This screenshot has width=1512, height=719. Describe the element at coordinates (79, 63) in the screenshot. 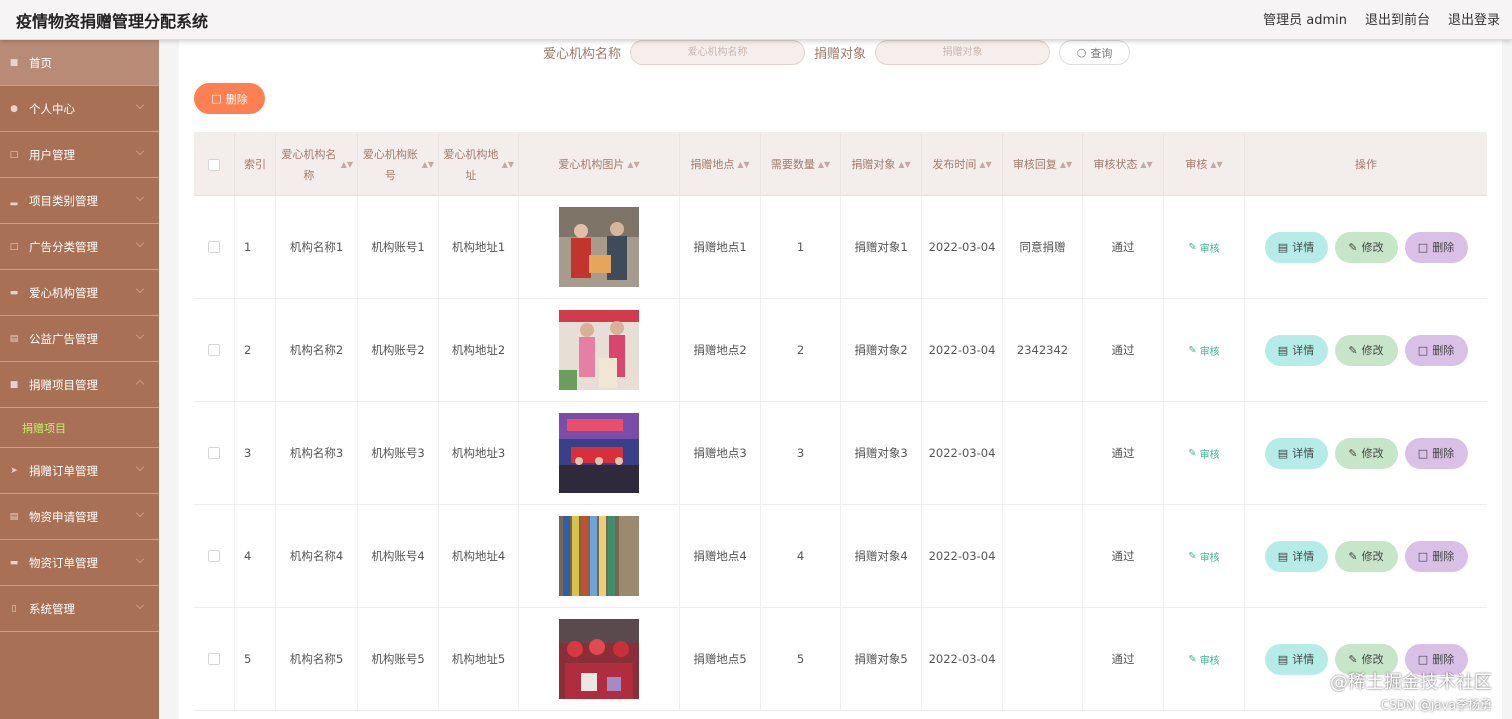

I see `sidebar-item-home: ■ 首页` at that location.